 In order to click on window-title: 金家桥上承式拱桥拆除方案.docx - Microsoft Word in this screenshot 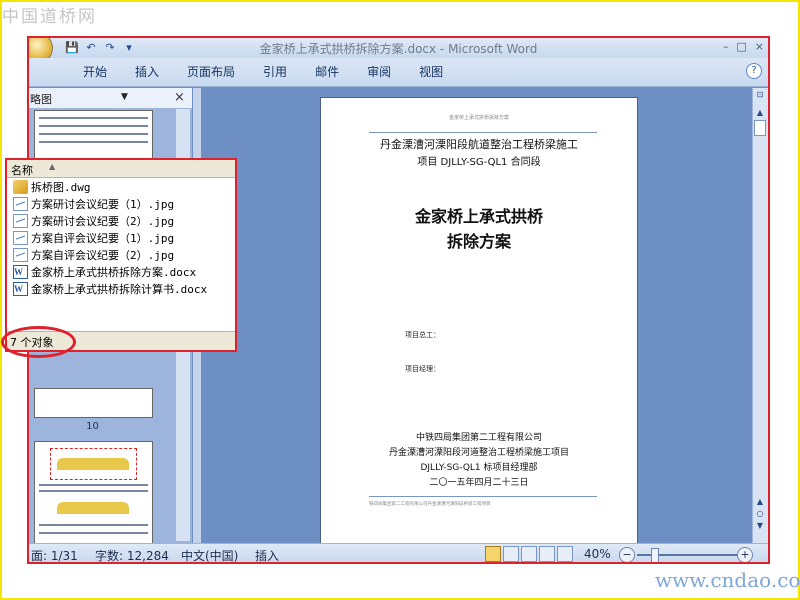, I will do `click(398, 49)`.